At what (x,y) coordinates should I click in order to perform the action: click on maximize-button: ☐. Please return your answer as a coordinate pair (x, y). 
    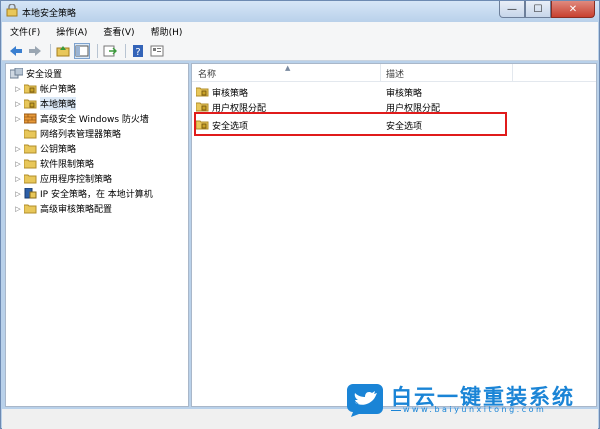
    Looking at the image, I should click on (538, 9).